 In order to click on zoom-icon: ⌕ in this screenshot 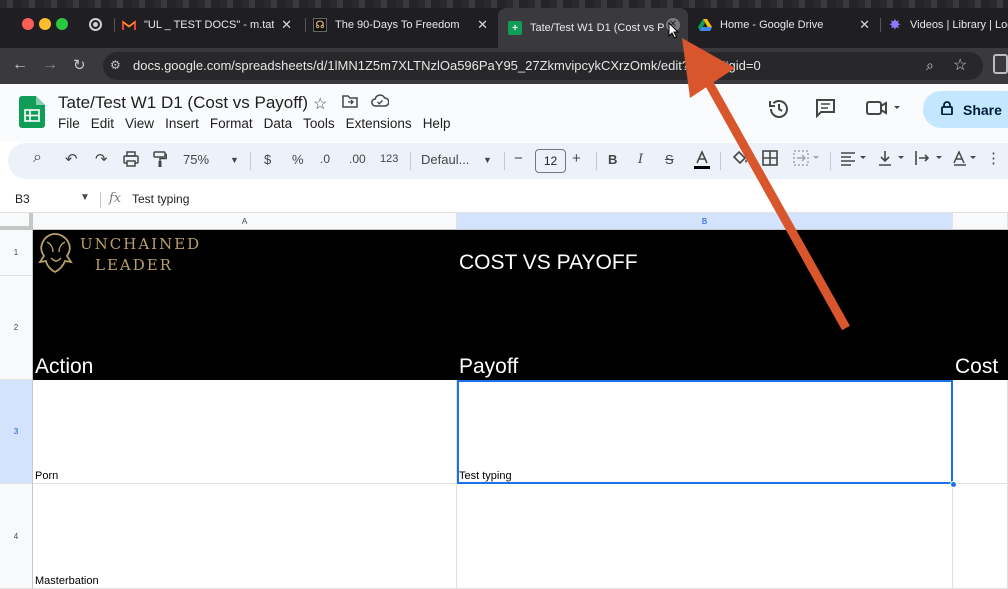, I will do `click(930, 65)`.